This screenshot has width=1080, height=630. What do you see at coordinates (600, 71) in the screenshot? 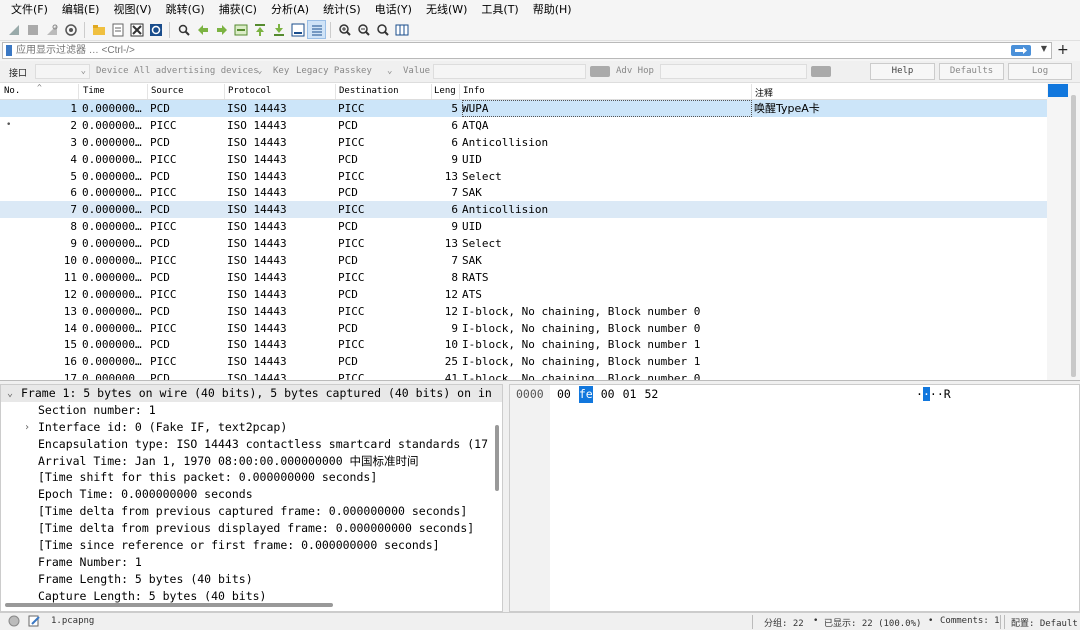
I see `apply-value-arrow-icon` at bounding box center [600, 71].